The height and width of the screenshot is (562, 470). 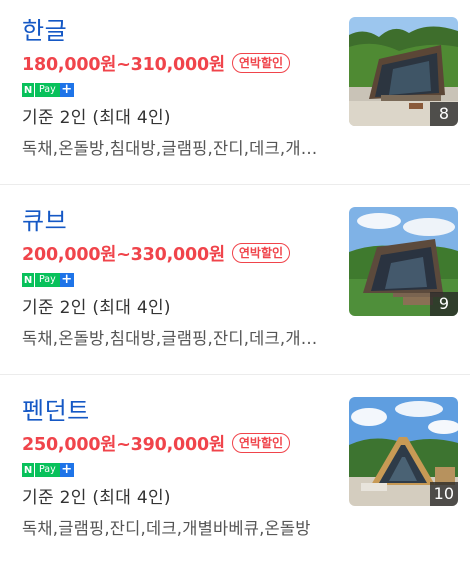 What do you see at coordinates (403, 71) in the screenshot?
I see `listing-thumbnail: 8` at bounding box center [403, 71].